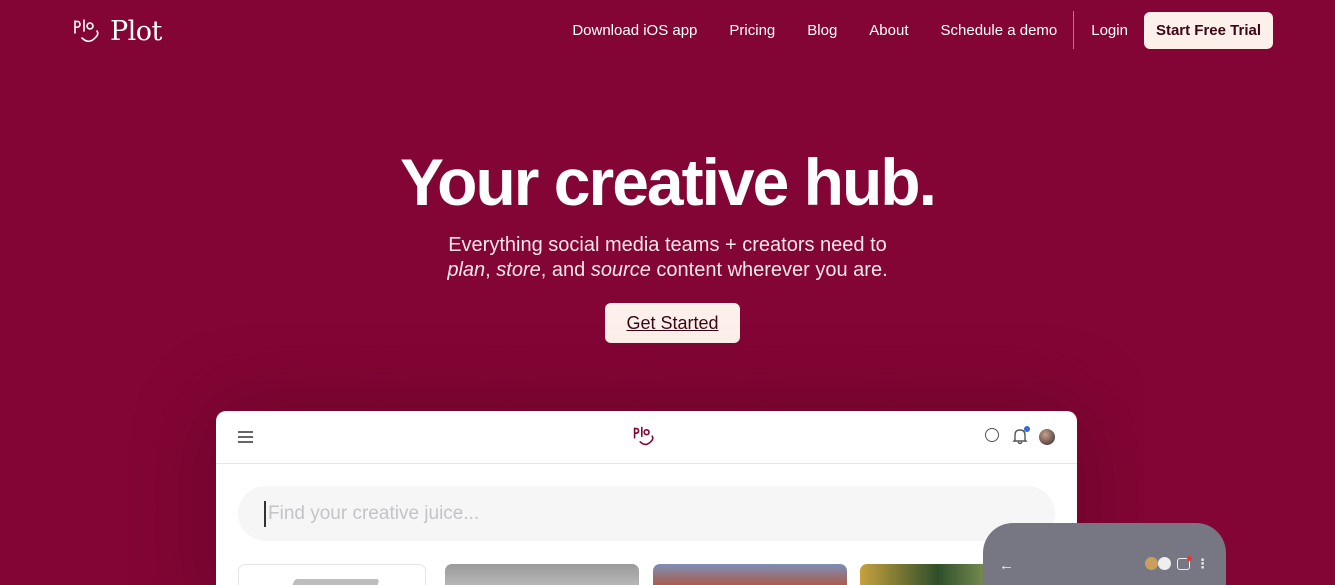 This screenshot has width=1335, height=585. Describe the element at coordinates (620, 270) in the screenshot. I see `hero-word-source: source` at that location.